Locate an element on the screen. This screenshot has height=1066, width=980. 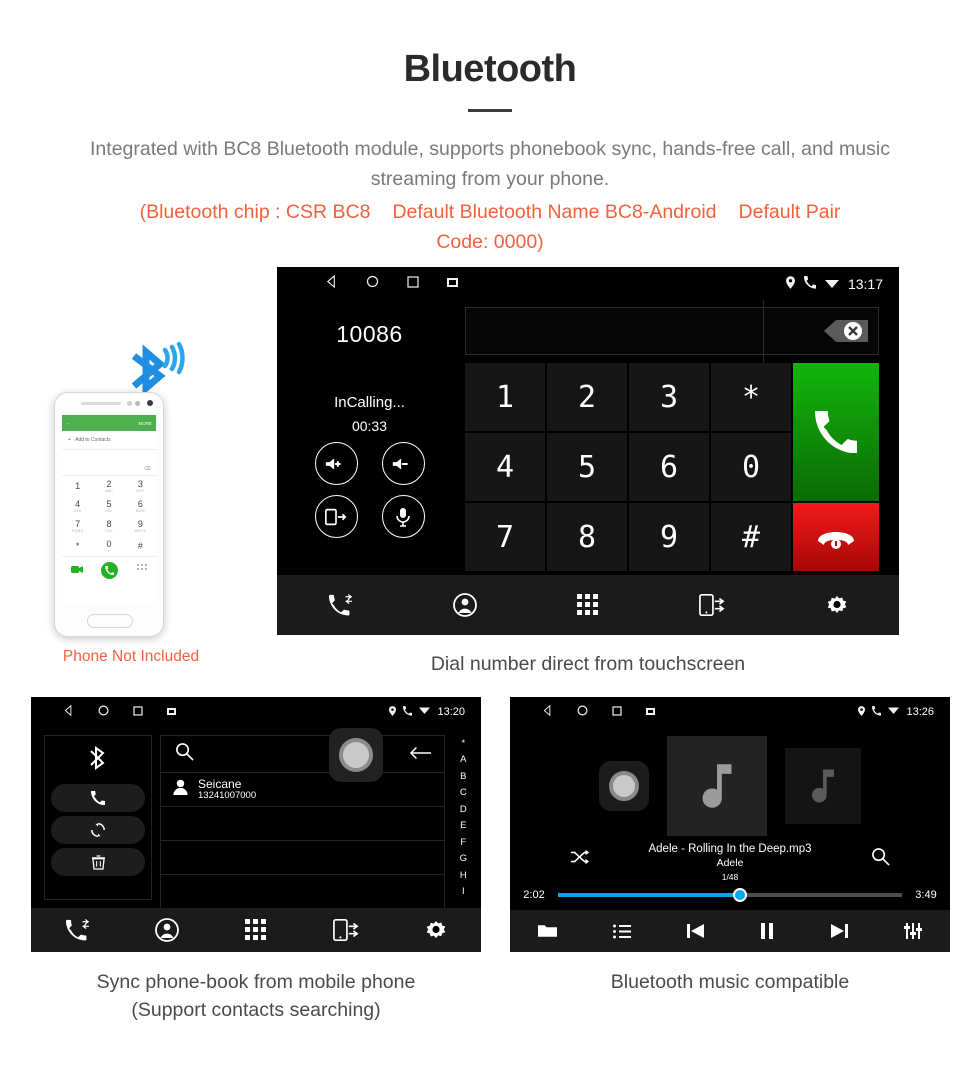
backspace-icon is located at coordinates (839, 331).